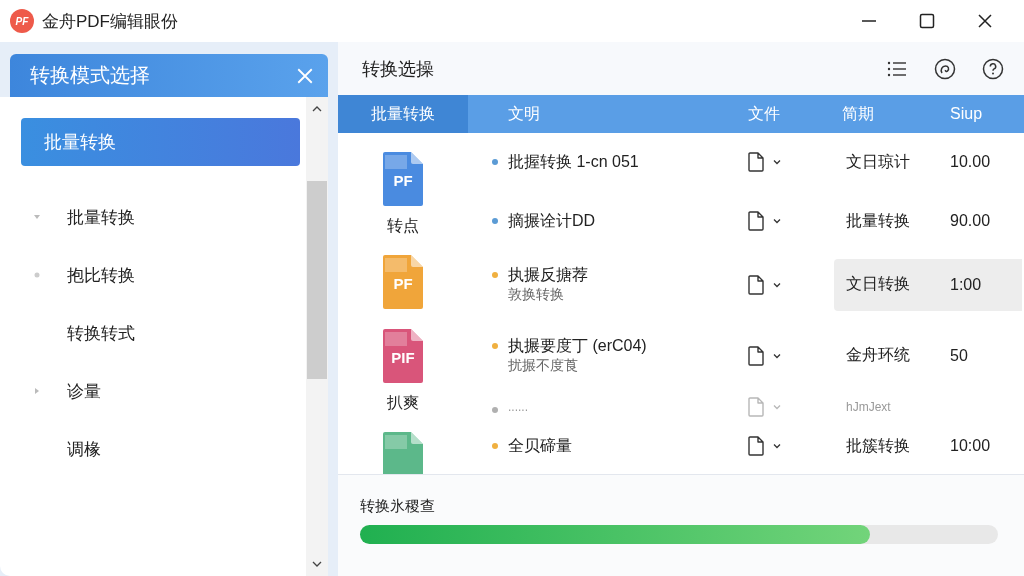 The width and height of the screenshot is (1024, 576). Describe the element at coordinates (970, 221) in the screenshot. I see `table-cell-text: 90.00` at that location.